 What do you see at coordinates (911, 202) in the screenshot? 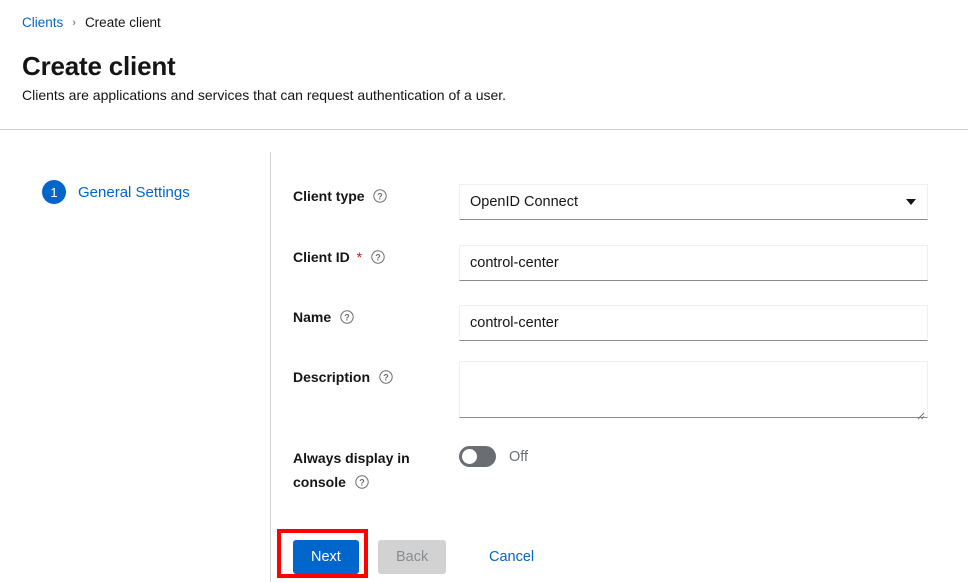
I see `chevron-down-icon` at bounding box center [911, 202].